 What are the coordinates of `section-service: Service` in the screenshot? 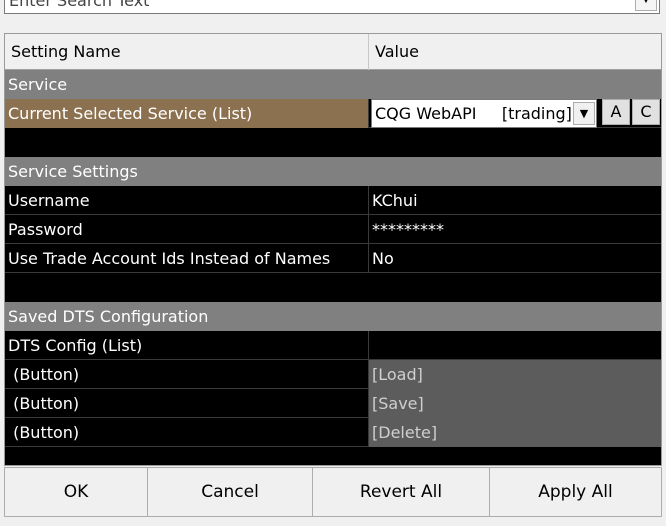 It's located at (333, 84).